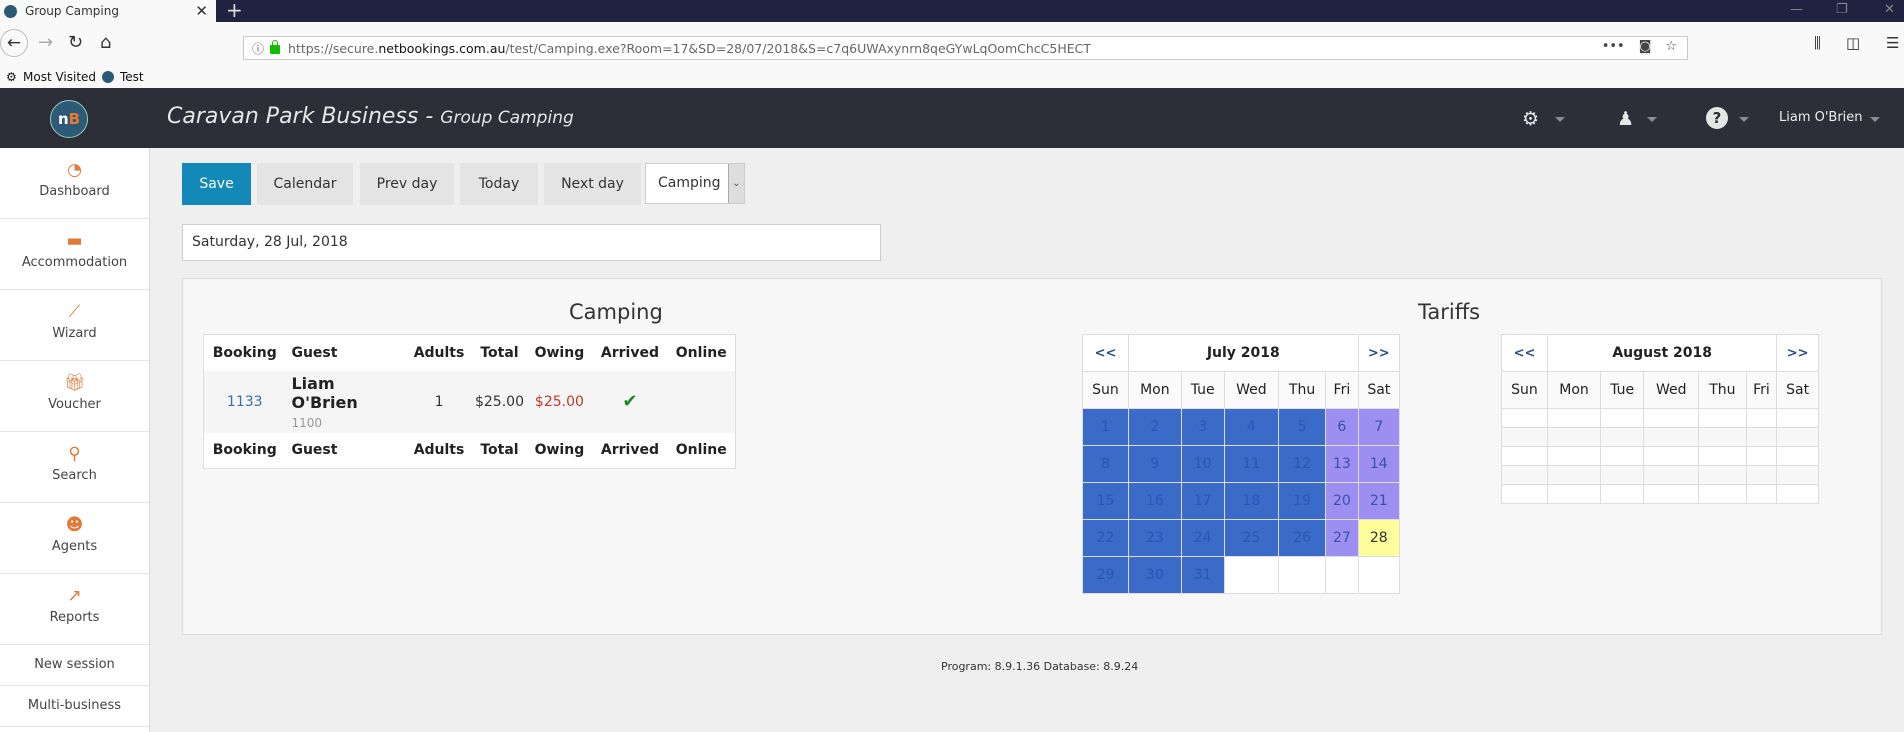 This screenshot has width=1904, height=732. What do you see at coordinates (1251, 538) in the screenshot?
I see `calendar-day: 25` at bounding box center [1251, 538].